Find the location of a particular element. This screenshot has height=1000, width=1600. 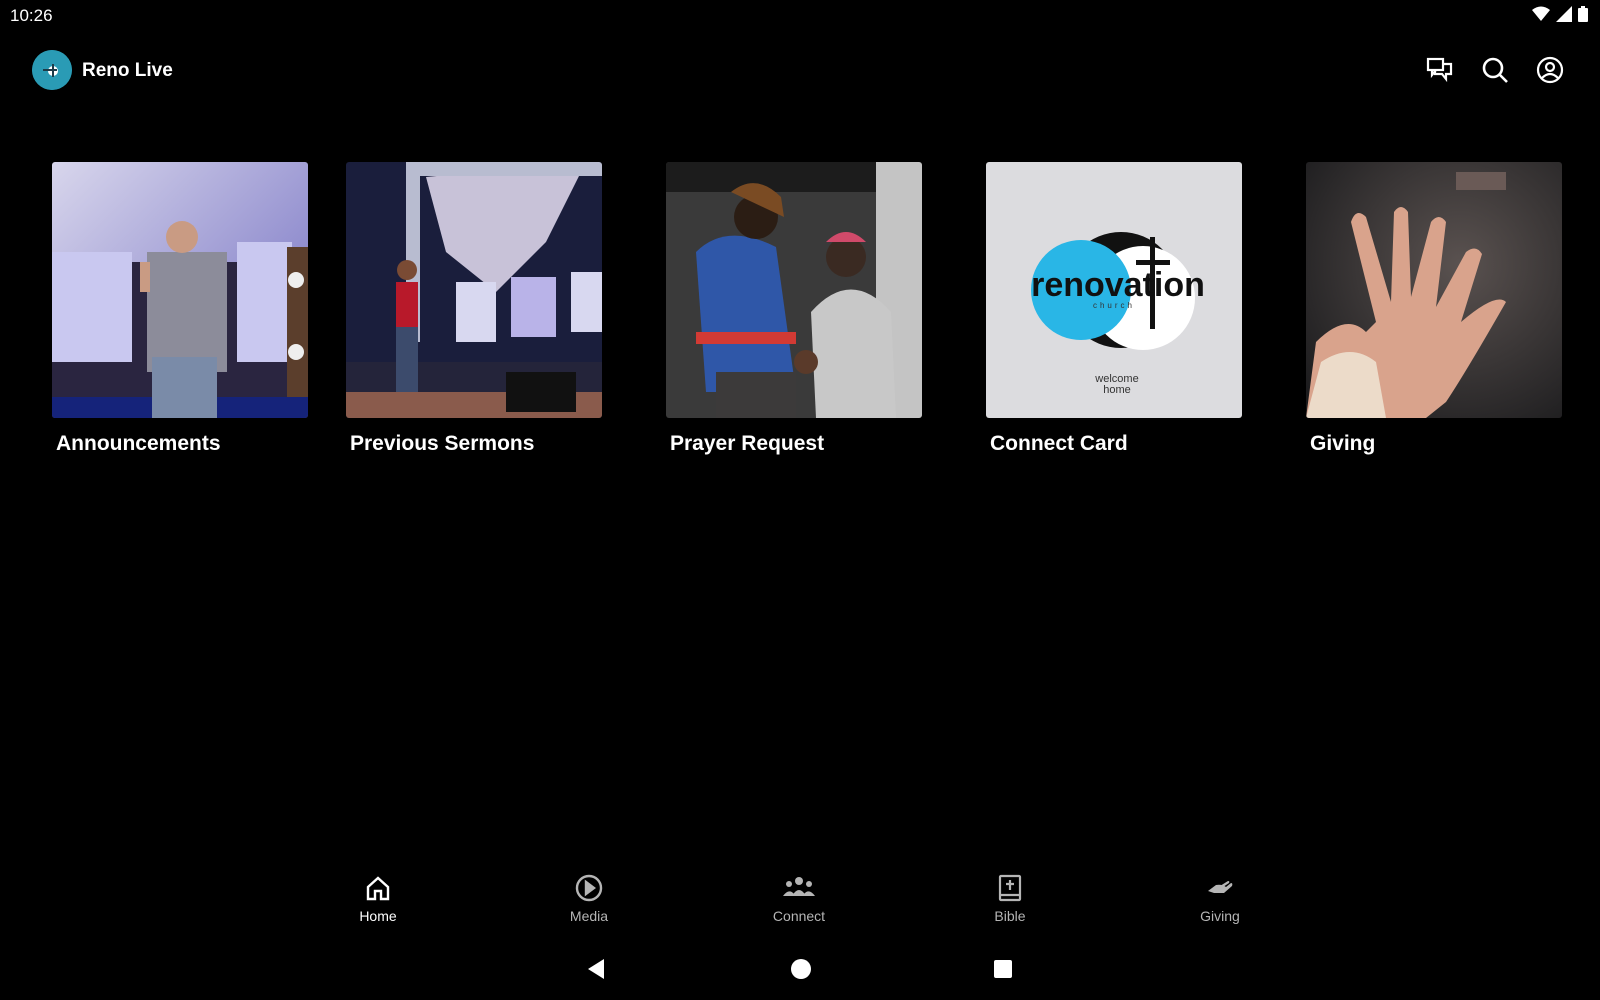

nav-label: Media is located at coordinates (589, 916).